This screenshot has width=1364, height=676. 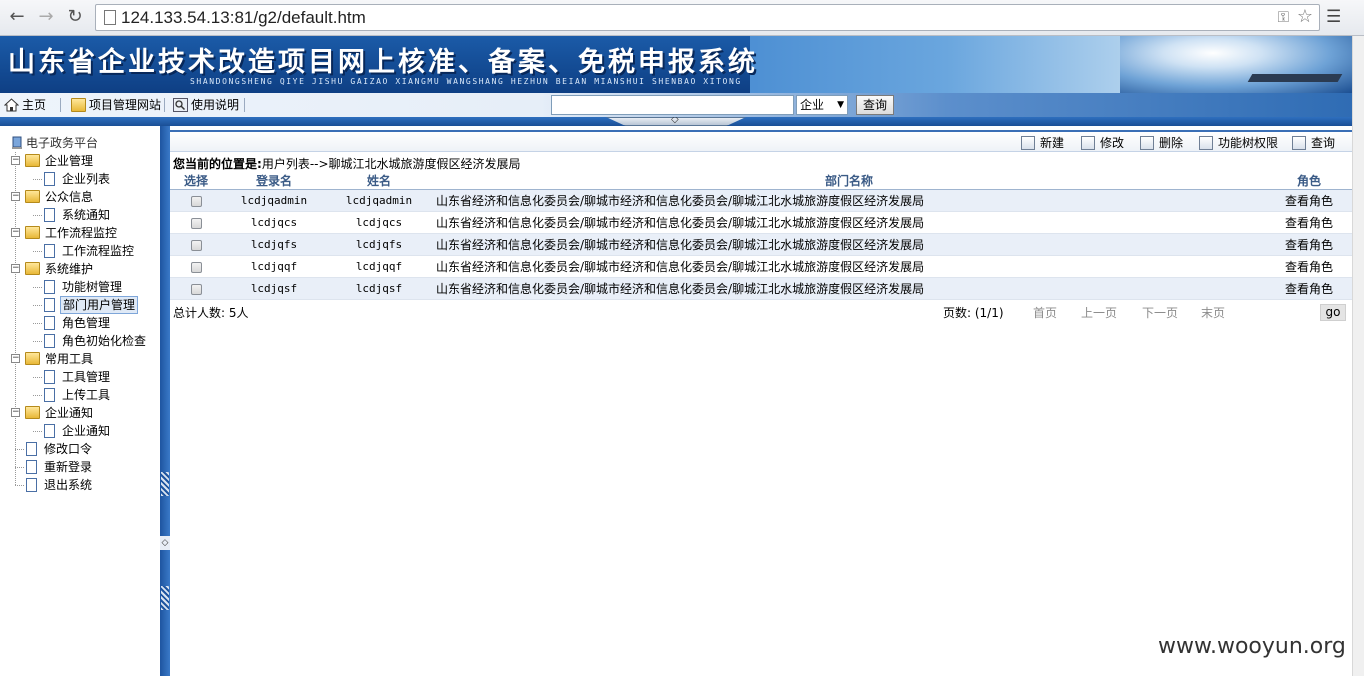 I want to click on tree-item-label: 企业通知, so click(x=86, y=431).